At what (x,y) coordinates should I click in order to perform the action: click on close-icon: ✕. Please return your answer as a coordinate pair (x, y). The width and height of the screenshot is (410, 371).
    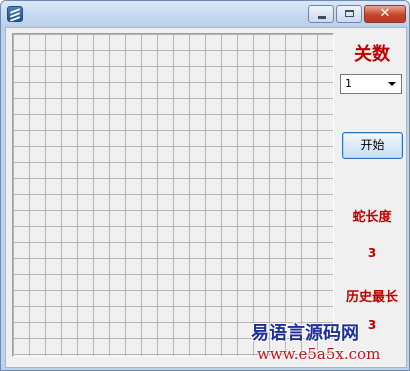
    Looking at the image, I should click on (385, 13).